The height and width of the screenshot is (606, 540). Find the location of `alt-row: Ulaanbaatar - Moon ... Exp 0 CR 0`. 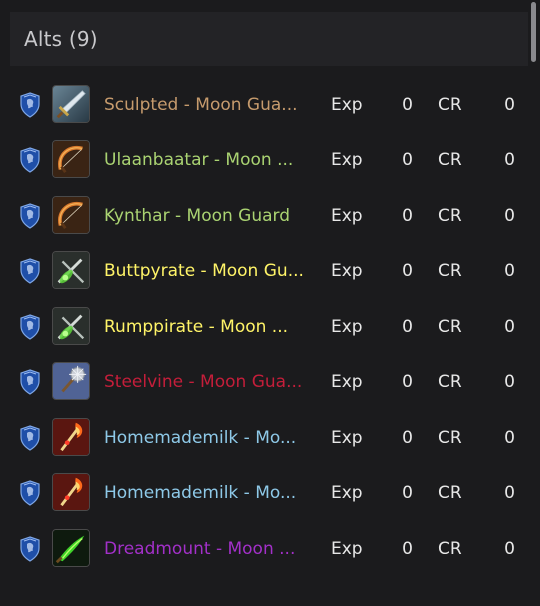

alt-row: Ulaanbaatar - Moon ... Exp 0 CR 0 is located at coordinates (264, 161).